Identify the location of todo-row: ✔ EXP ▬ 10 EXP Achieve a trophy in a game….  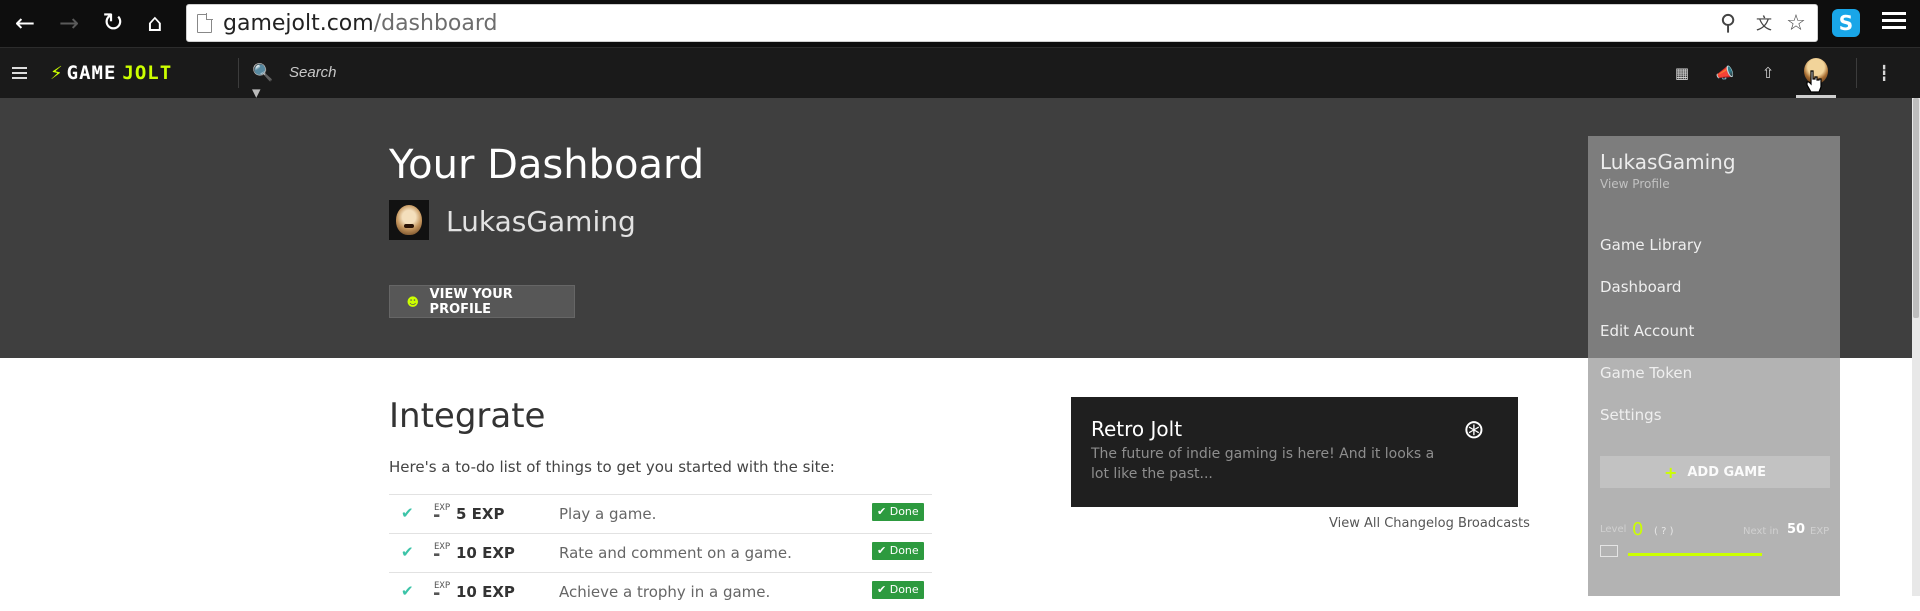
(660, 591).